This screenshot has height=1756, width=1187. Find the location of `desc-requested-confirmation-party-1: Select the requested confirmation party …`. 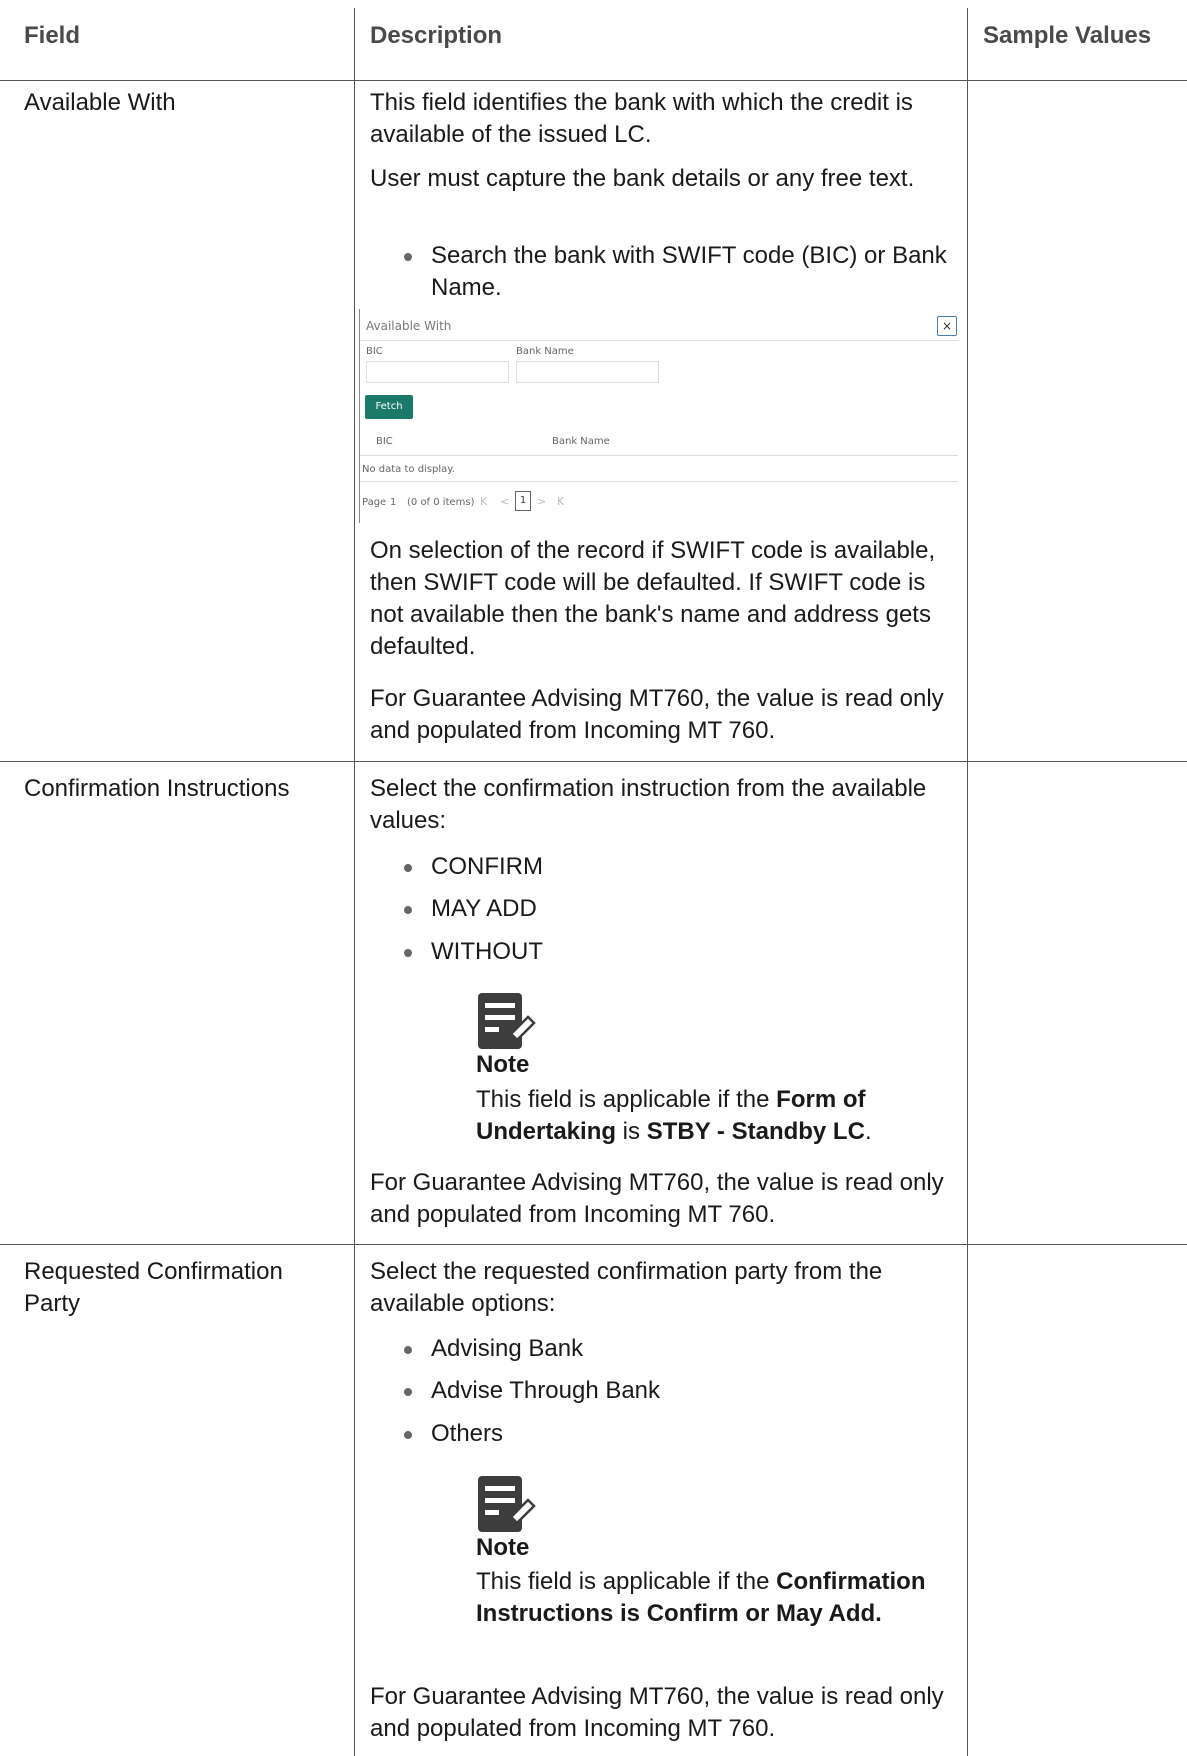

desc-requested-confirmation-party-1: Select the requested confirmation party … is located at coordinates (626, 1287).